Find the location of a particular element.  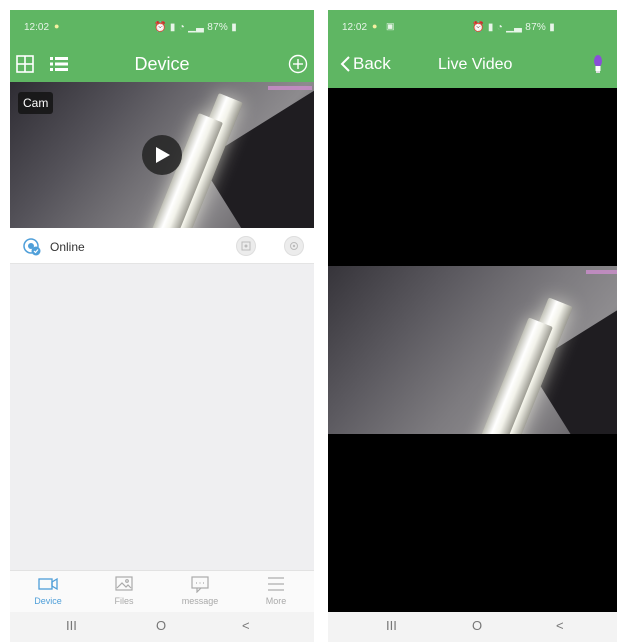

record-icon is located at coordinates (246, 246).